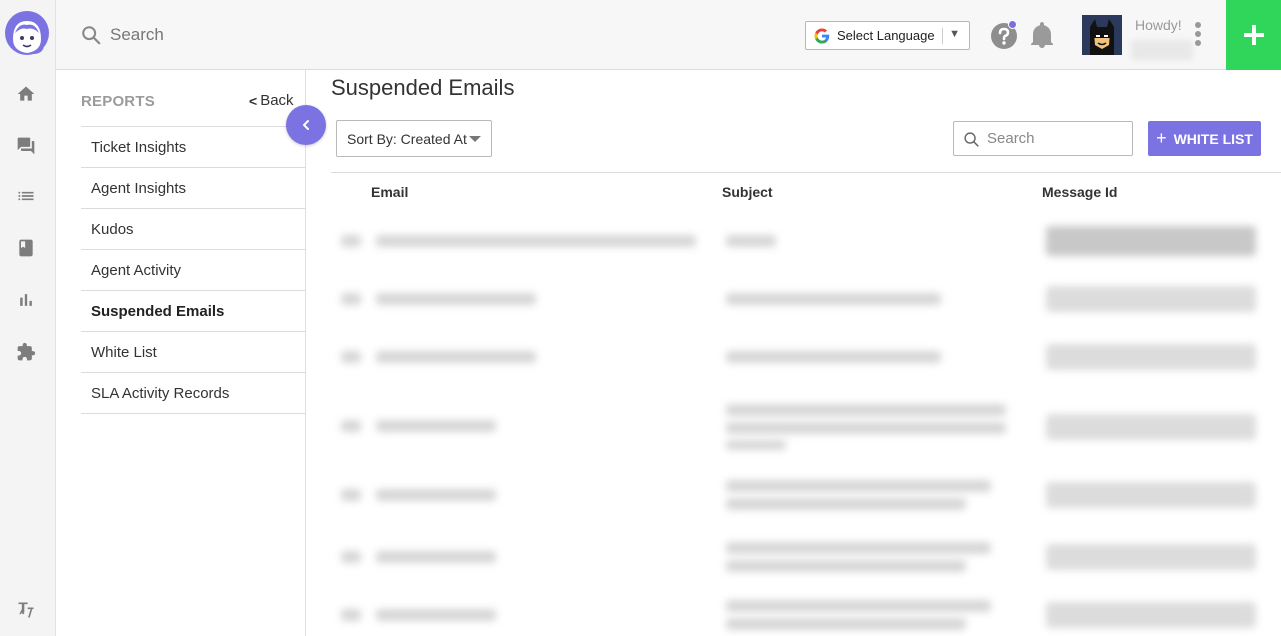 This screenshot has height=636, width=1281. I want to click on divider, so click(942, 36).